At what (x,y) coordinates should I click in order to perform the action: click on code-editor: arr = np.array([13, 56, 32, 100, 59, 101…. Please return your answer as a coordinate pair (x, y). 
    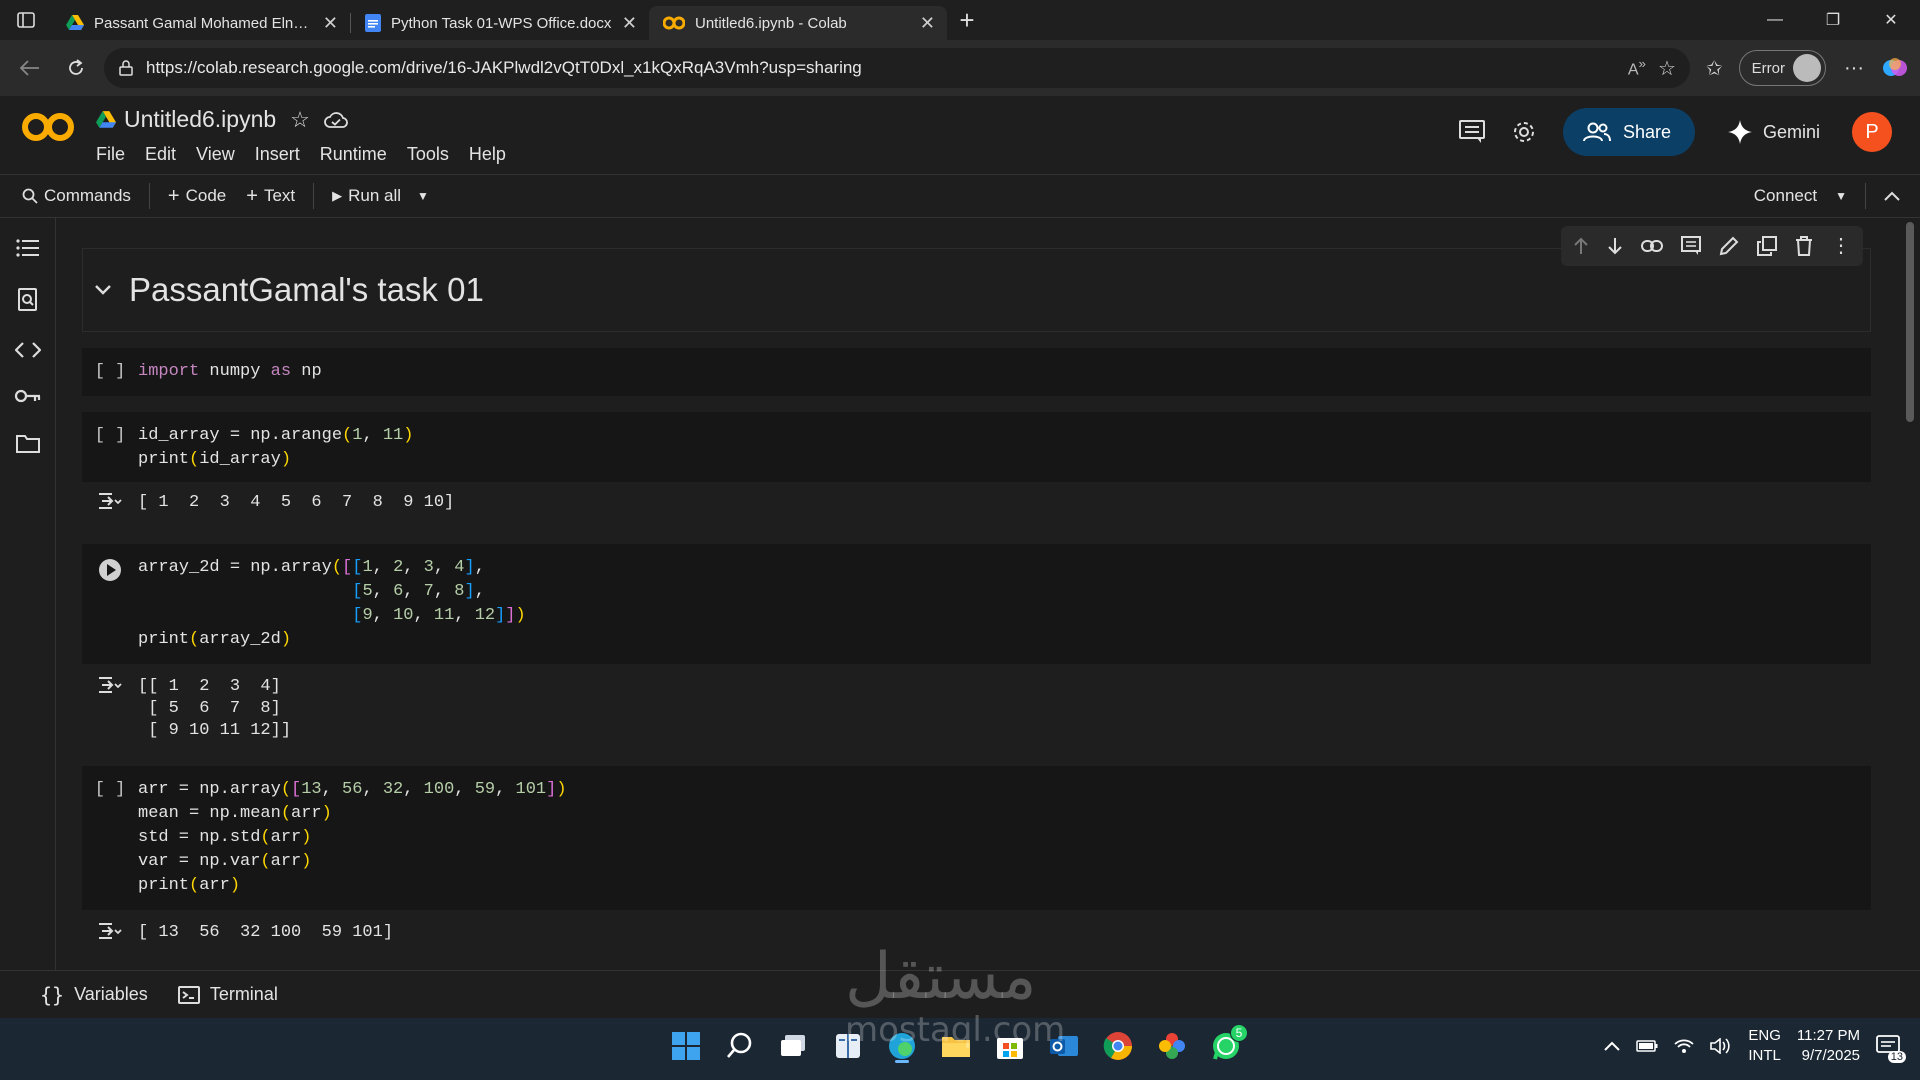
    Looking at the image, I should click on (352, 838).